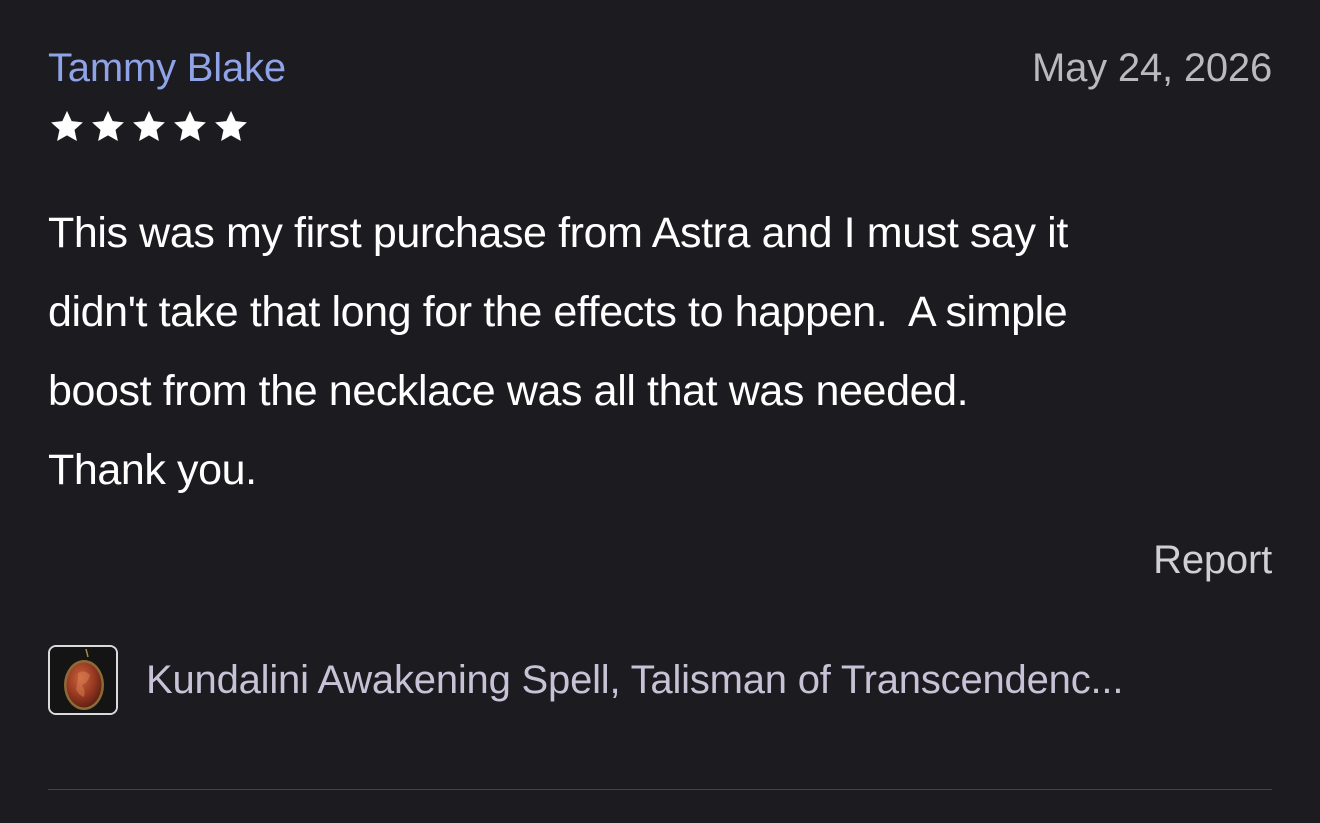  I want to click on product-thumbnail, so click(83, 680).